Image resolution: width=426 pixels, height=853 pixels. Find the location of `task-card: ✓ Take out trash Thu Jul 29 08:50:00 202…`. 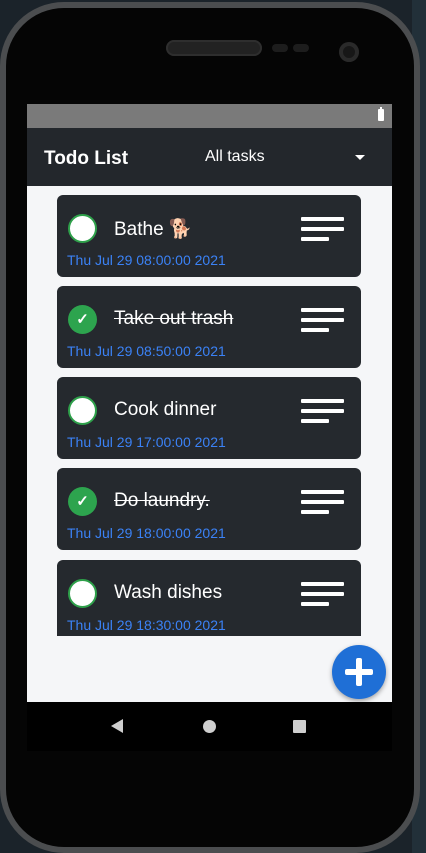

task-card: ✓ Take out trash Thu Jul 29 08:50:00 202… is located at coordinates (209, 327).